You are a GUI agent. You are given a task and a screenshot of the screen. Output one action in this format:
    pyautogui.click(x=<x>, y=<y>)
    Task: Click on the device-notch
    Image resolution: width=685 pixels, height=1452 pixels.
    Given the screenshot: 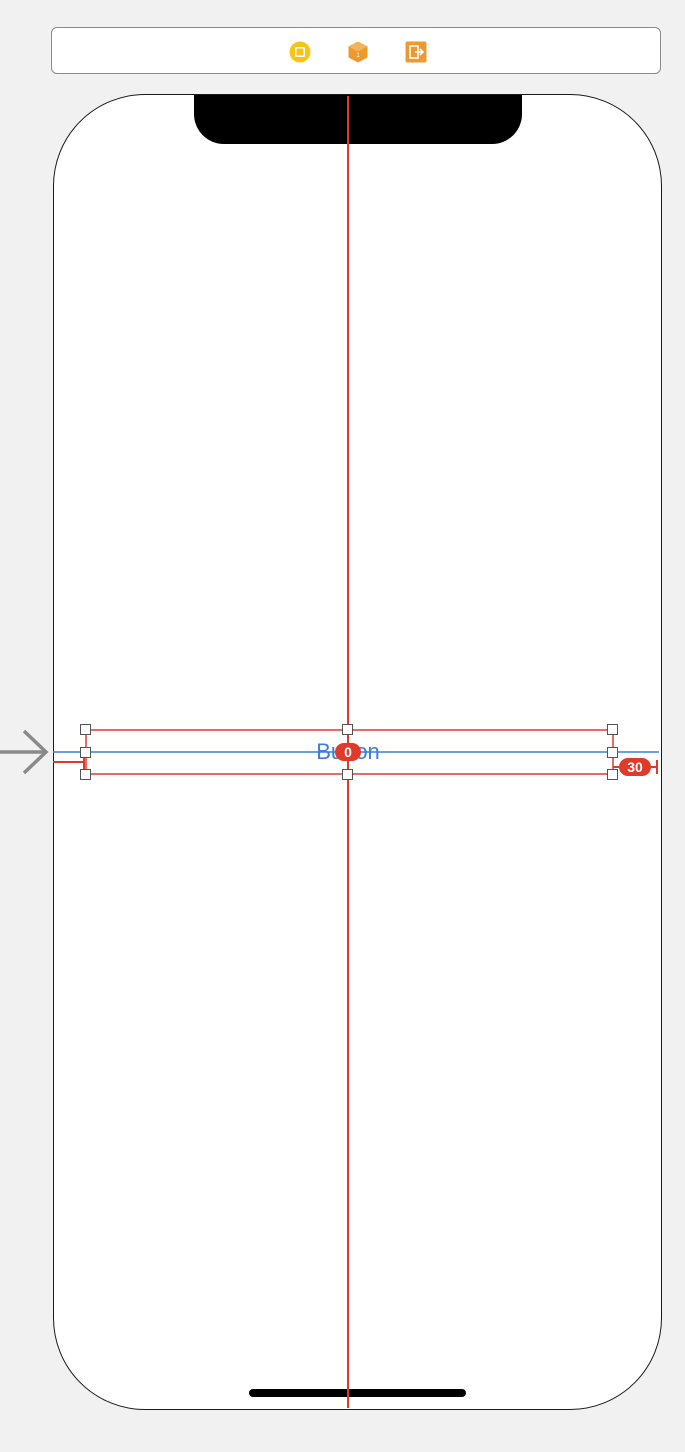 What is the action you would take?
    pyautogui.click(x=358, y=119)
    